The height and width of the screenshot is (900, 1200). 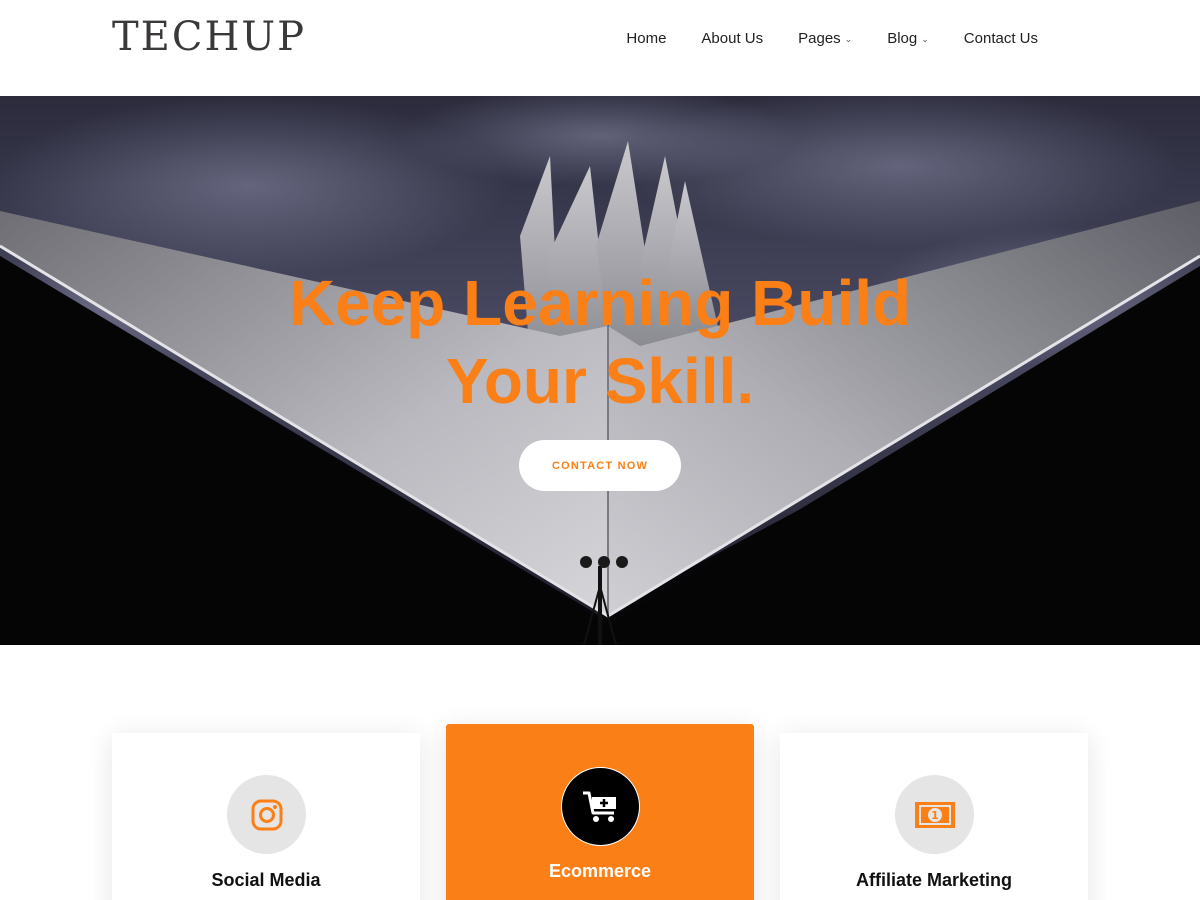 I want to click on feature-title: Affiliate Marketing, so click(x=934, y=880).